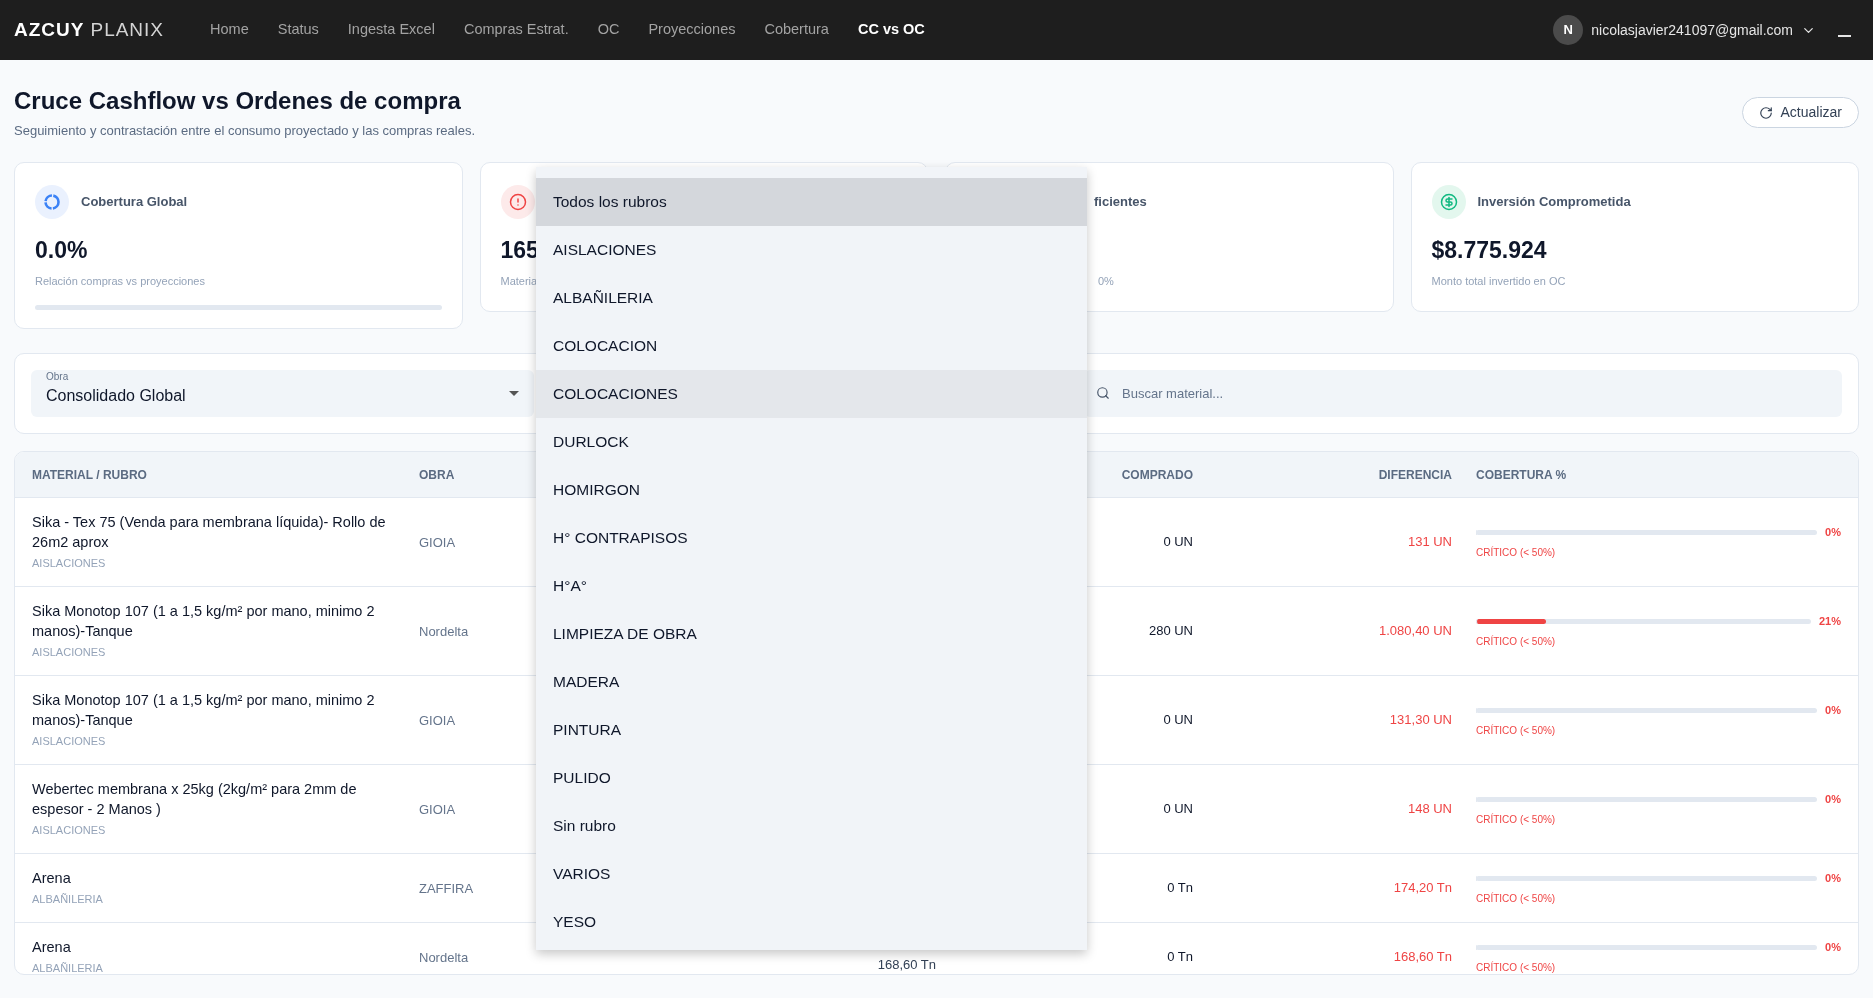 Image resolution: width=1873 pixels, height=998 pixels. I want to click on dropdown-option: H° CONTRAPISOS, so click(811, 538).